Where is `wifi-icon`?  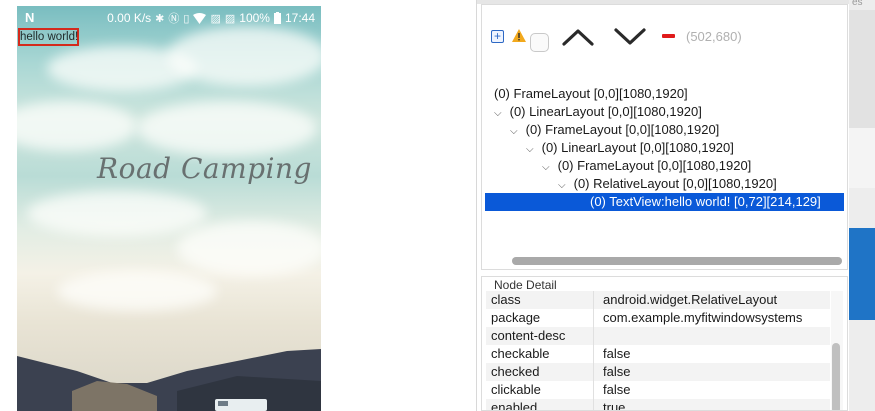 wifi-icon is located at coordinates (200, 18).